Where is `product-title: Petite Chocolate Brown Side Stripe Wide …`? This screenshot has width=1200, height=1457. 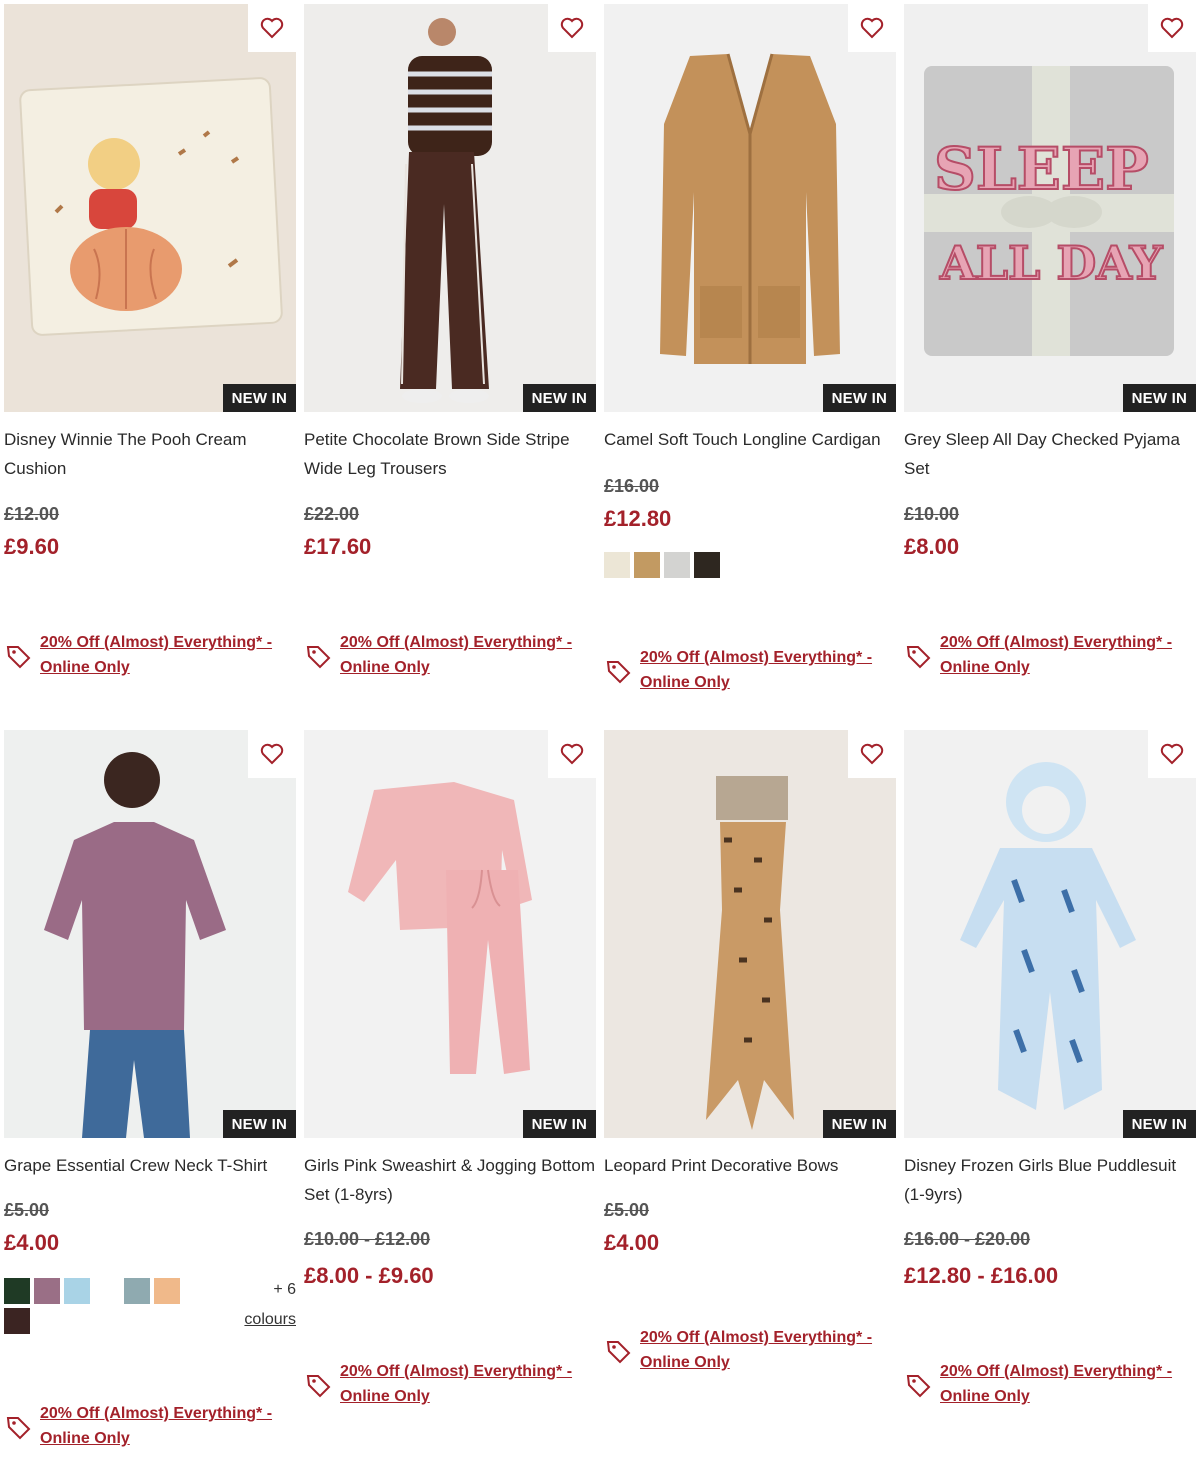
product-title: Petite Chocolate Brown Side Stripe Wide … is located at coordinates (450, 454).